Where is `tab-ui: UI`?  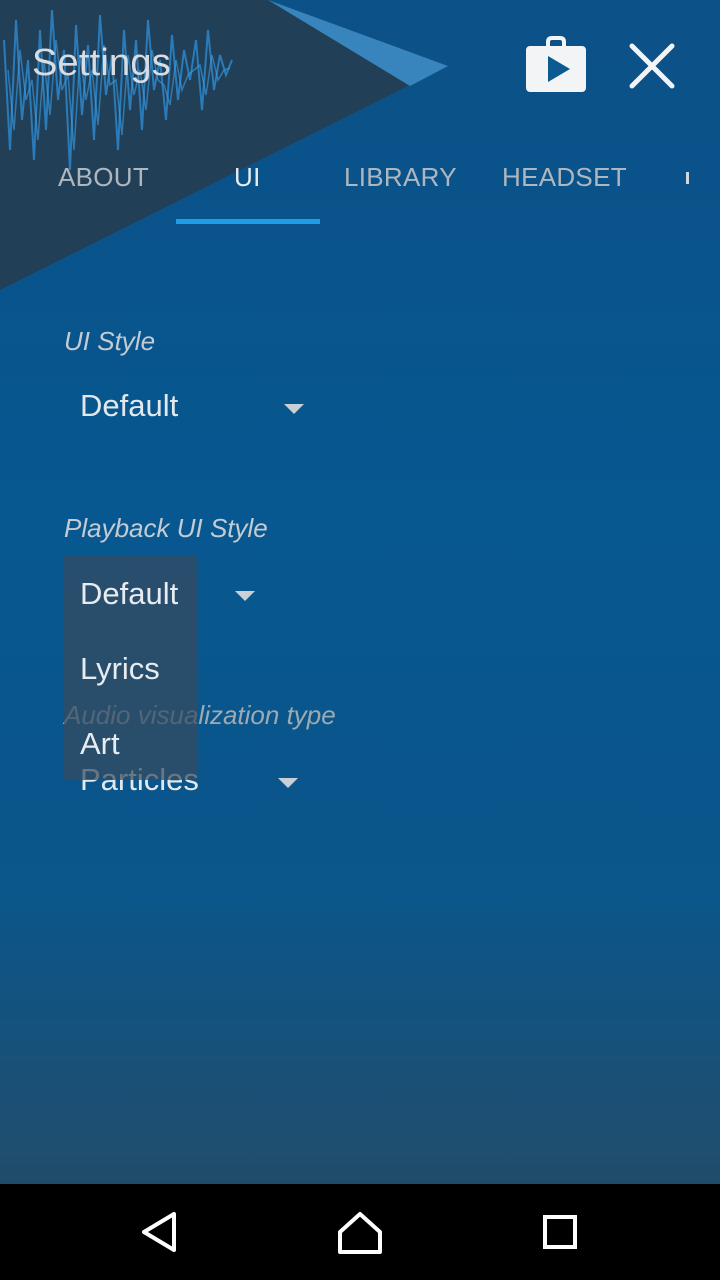 tab-ui: UI is located at coordinates (247, 177).